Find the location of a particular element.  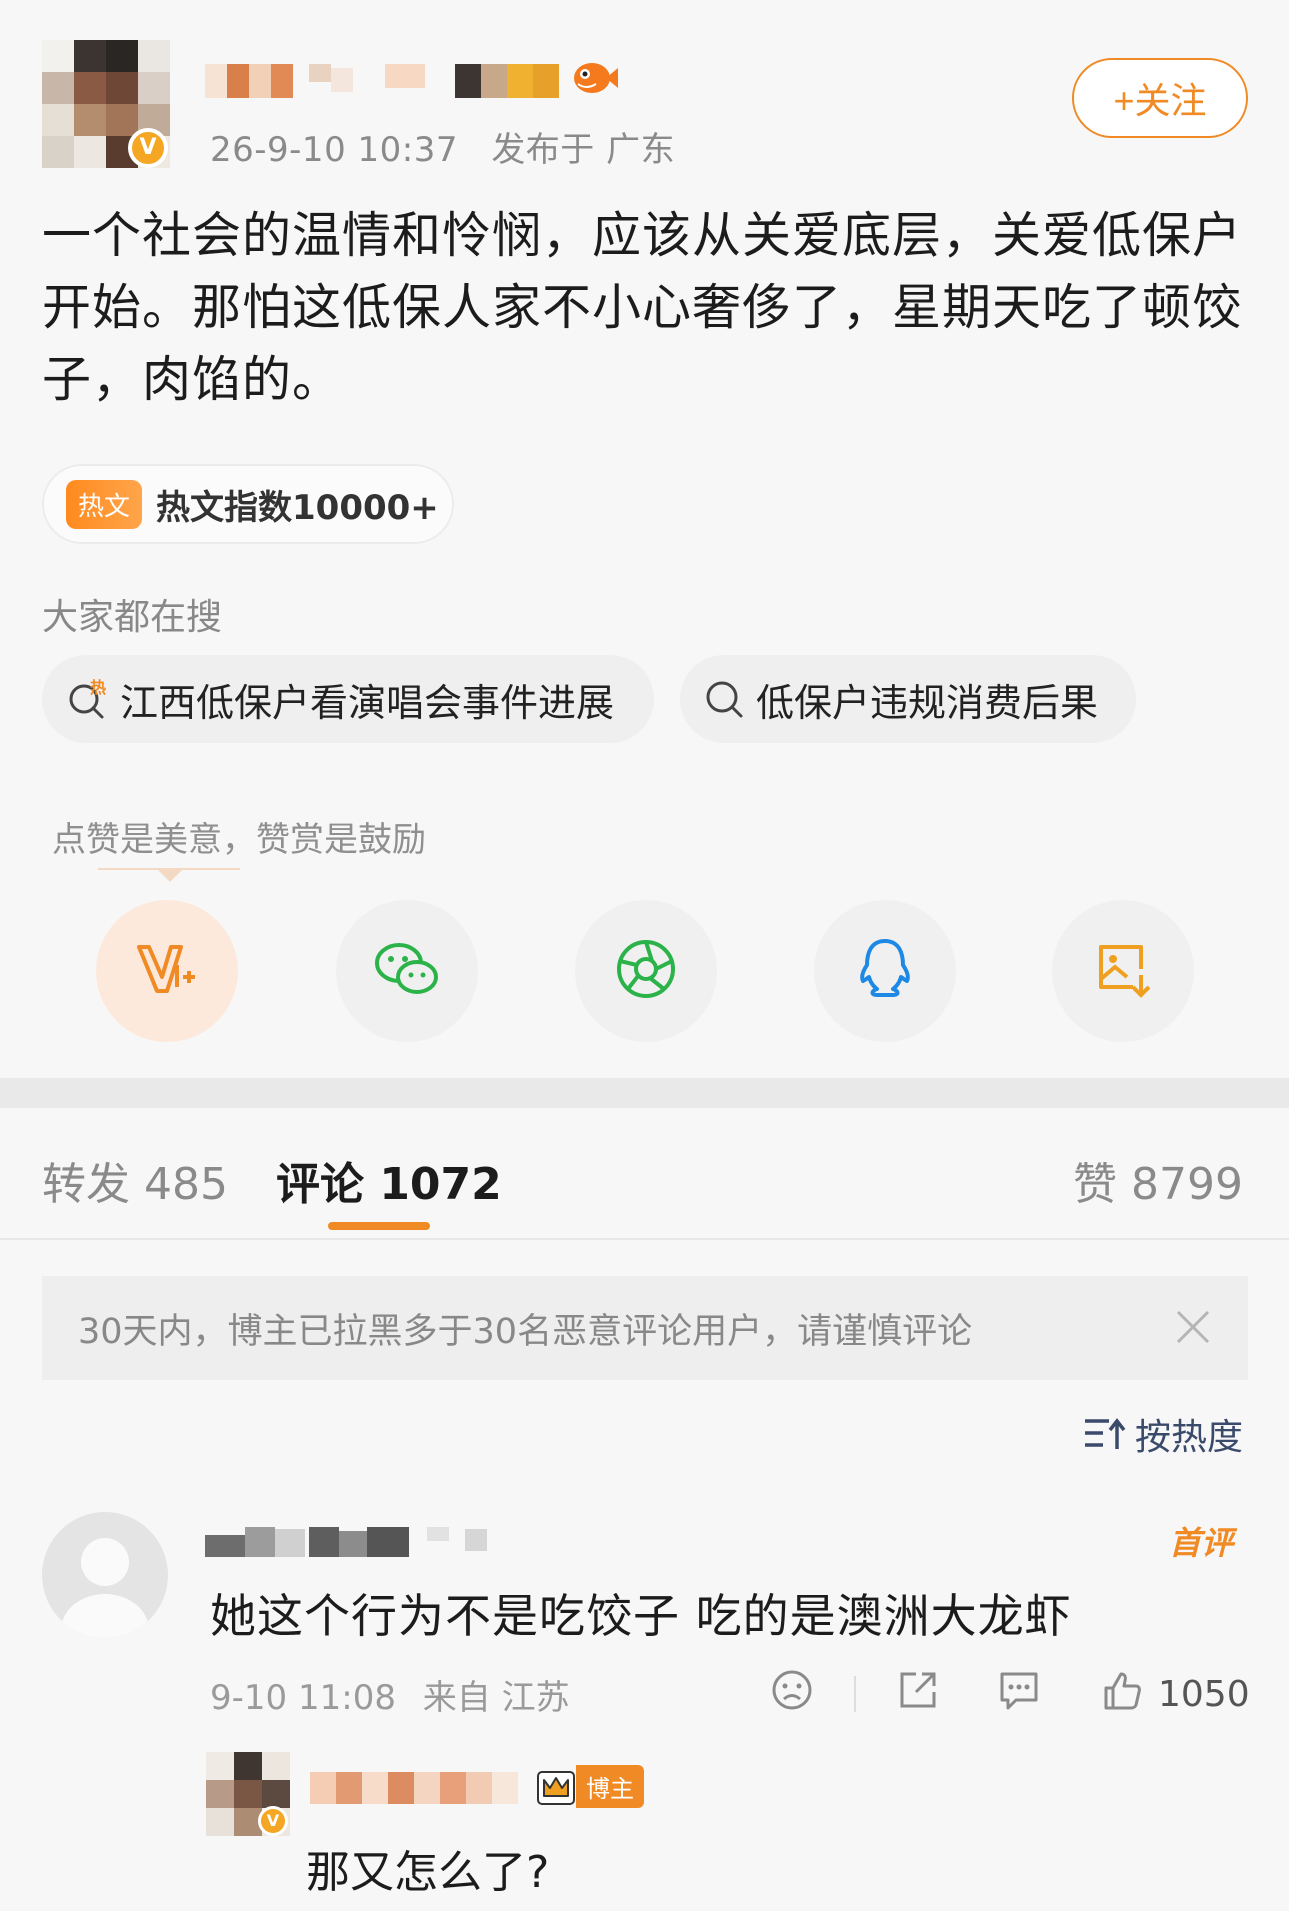

post-meta: 26-9-10 10:37 发布于 广东 is located at coordinates (453, 146).